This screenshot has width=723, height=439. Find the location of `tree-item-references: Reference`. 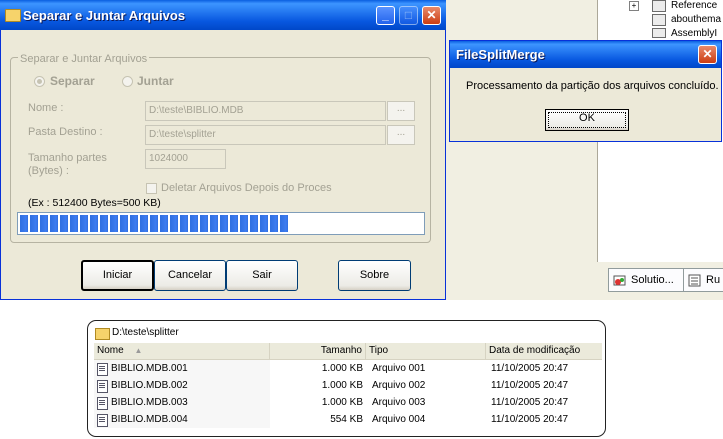

tree-item-references: Reference is located at coordinates (694, 6).